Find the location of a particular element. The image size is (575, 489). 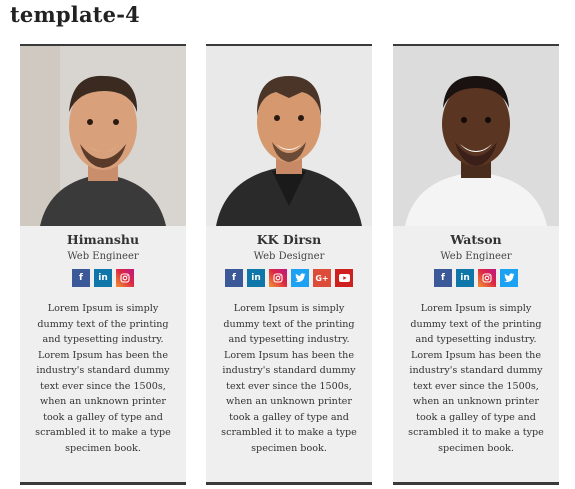

social-links: f in G+ is located at coordinates (289, 278).